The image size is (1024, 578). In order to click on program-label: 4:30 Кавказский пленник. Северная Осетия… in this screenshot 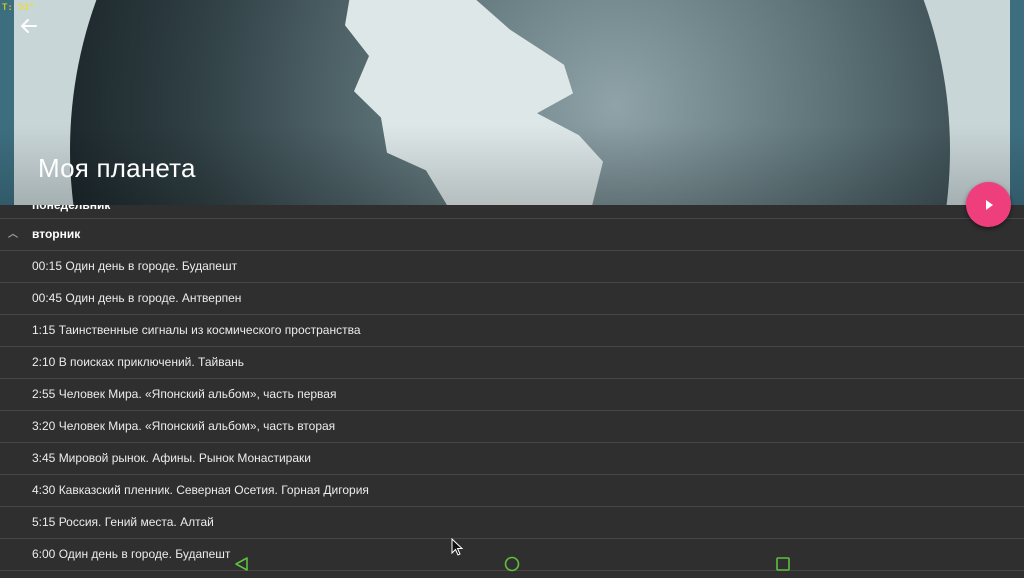, I will do `click(200, 490)`.